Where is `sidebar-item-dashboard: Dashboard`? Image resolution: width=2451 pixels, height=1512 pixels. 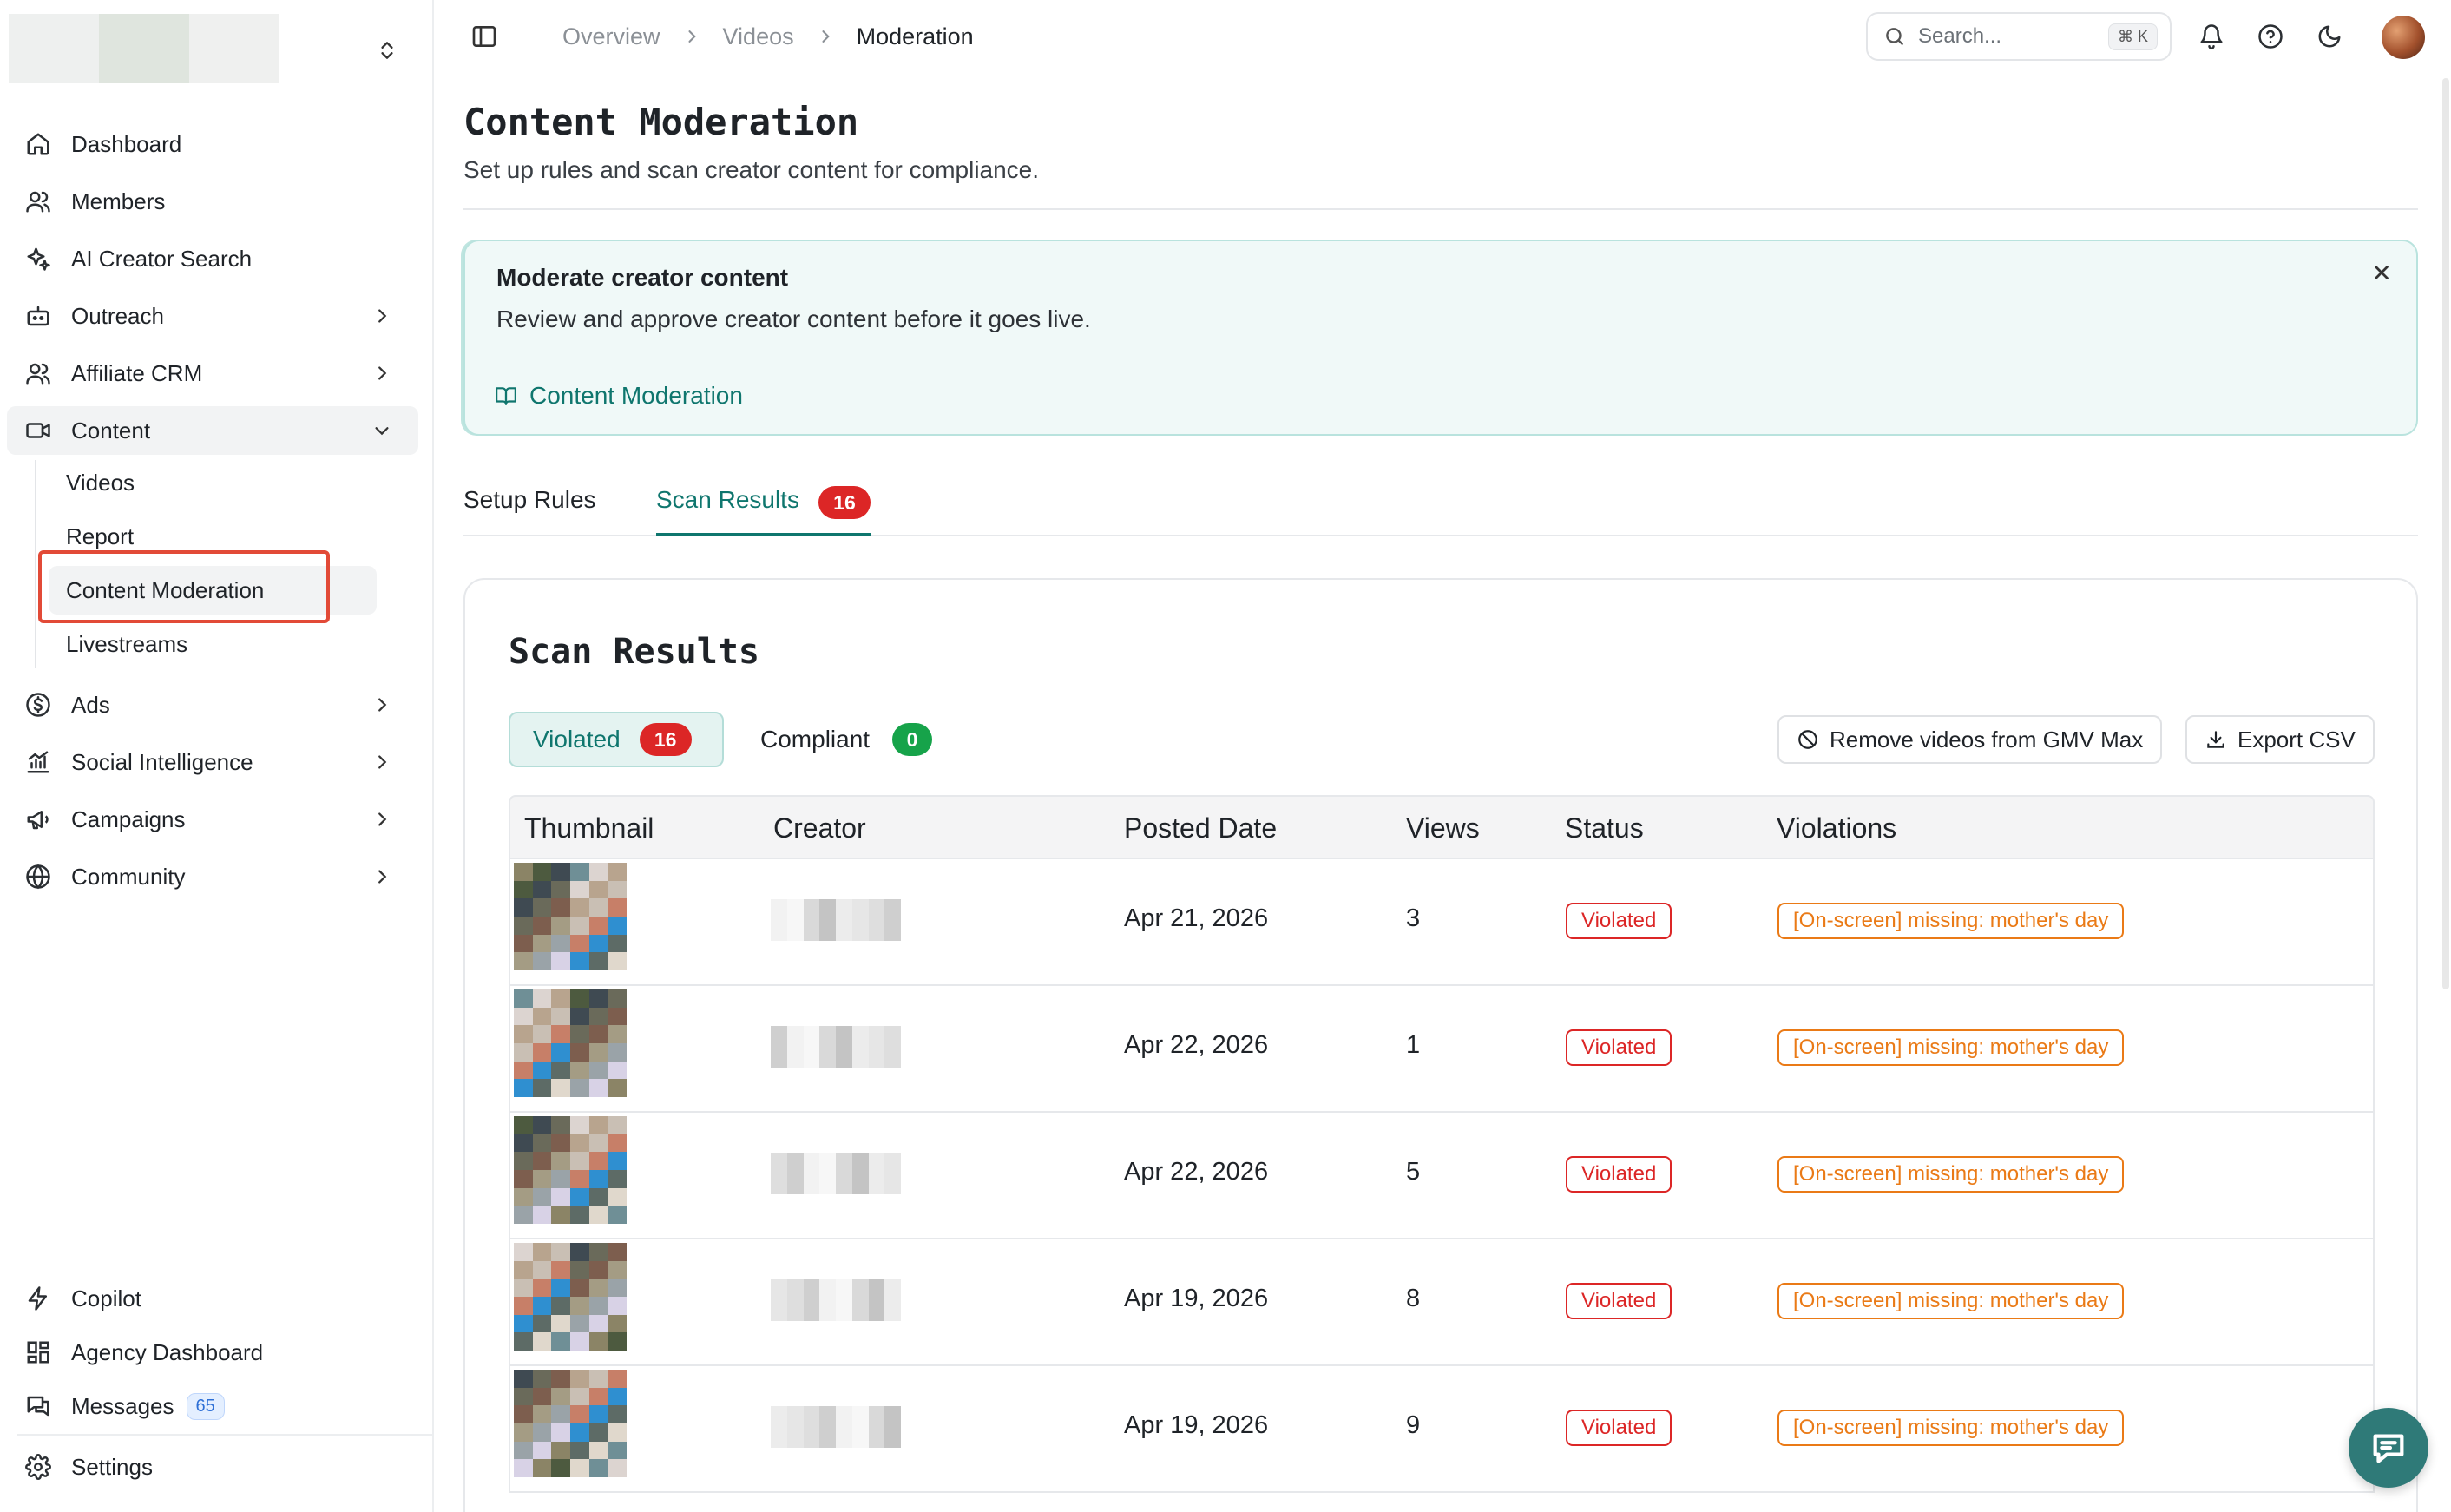 sidebar-item-dashboard: Dashboard is located at coordinates (213, 144).